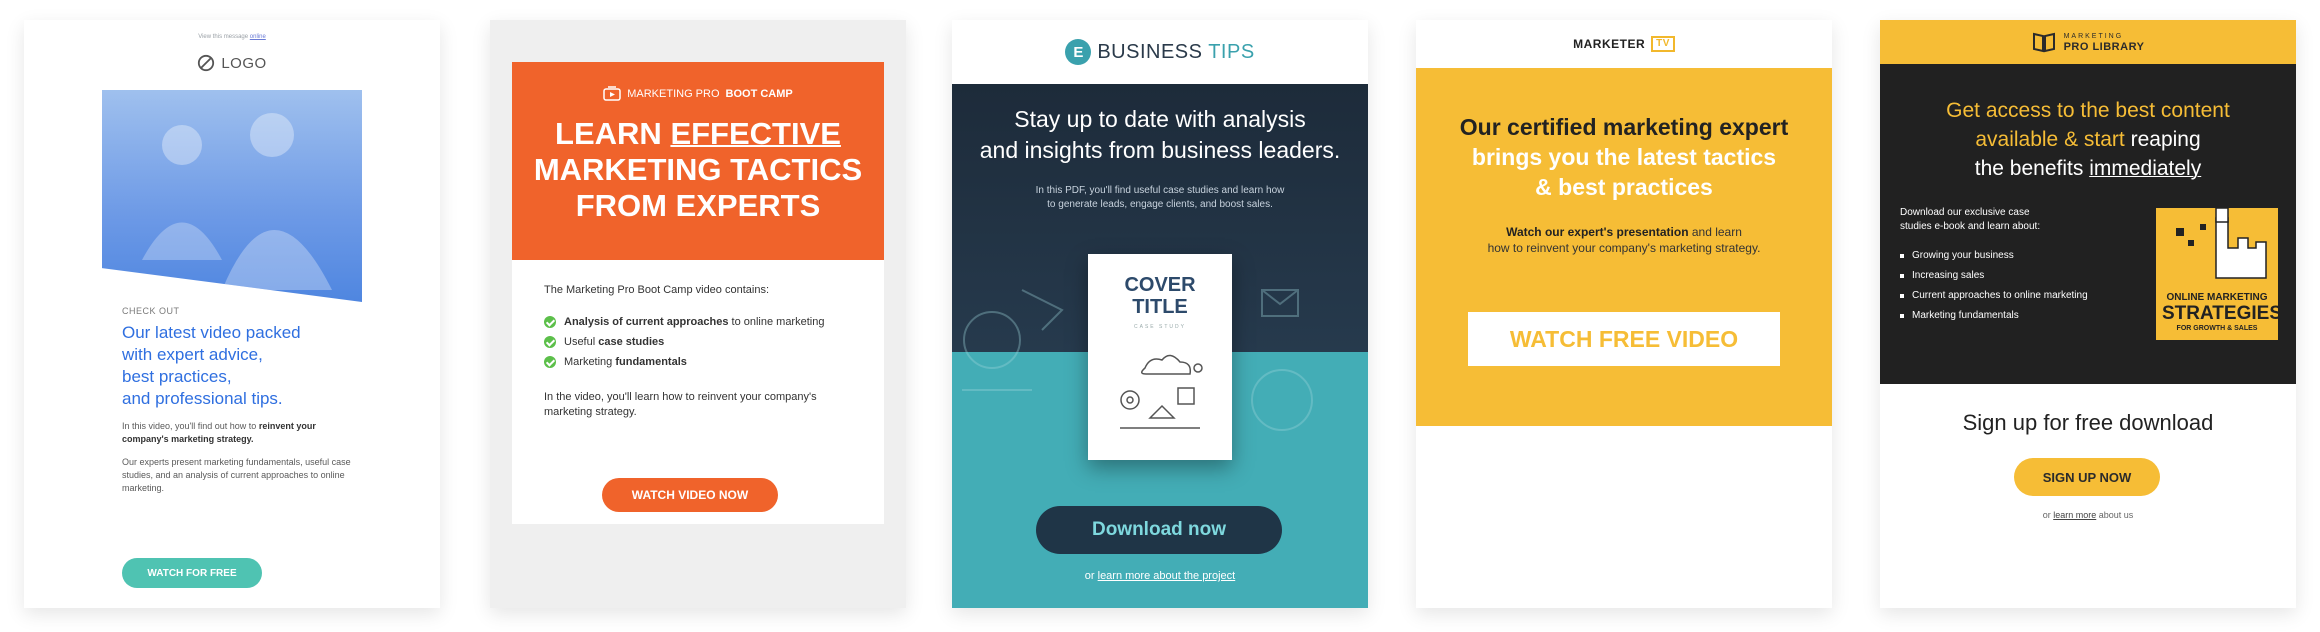  Describe the element at coordinates (2074, 515) in the screenshot. I see `learn-more-link: learn more` at that location.